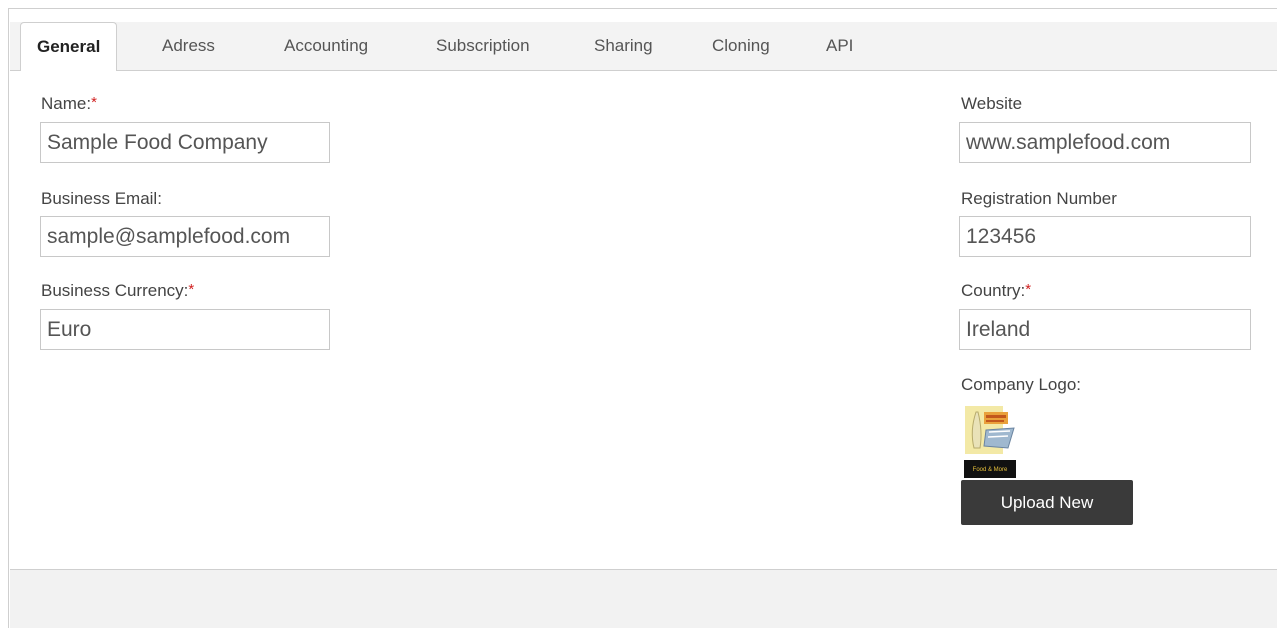 The image size is (1277, 629). I want to click on upload-new-button: Upload New, so click(1047, 502).